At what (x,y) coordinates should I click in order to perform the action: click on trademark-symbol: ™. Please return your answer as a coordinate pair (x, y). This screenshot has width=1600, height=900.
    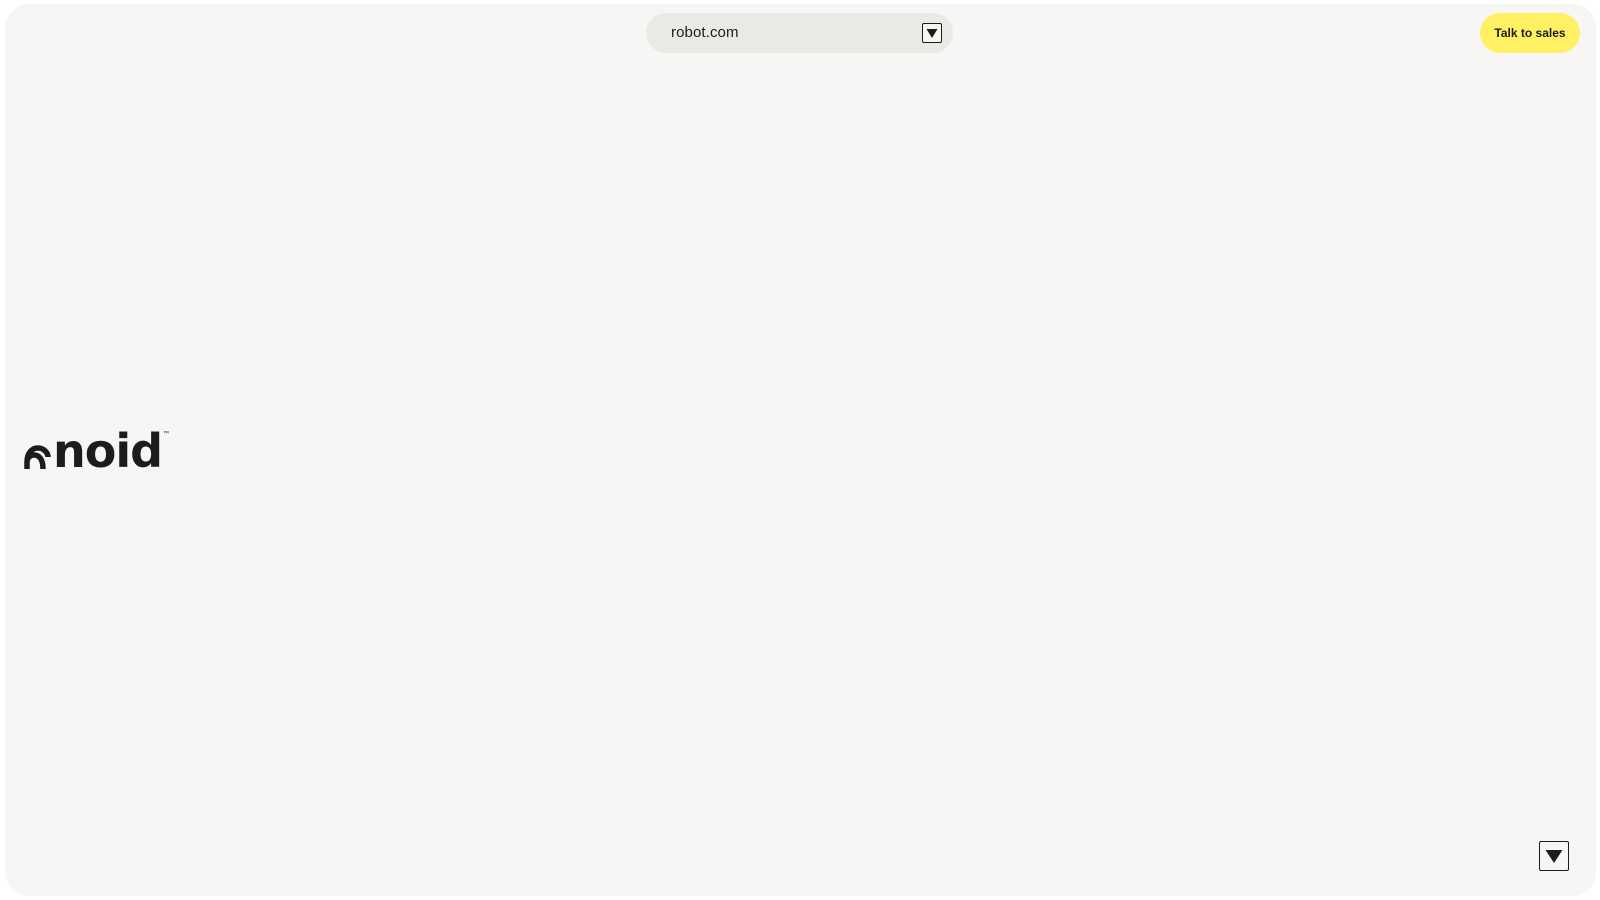
    Looking at the image, I should click on (166, 434).